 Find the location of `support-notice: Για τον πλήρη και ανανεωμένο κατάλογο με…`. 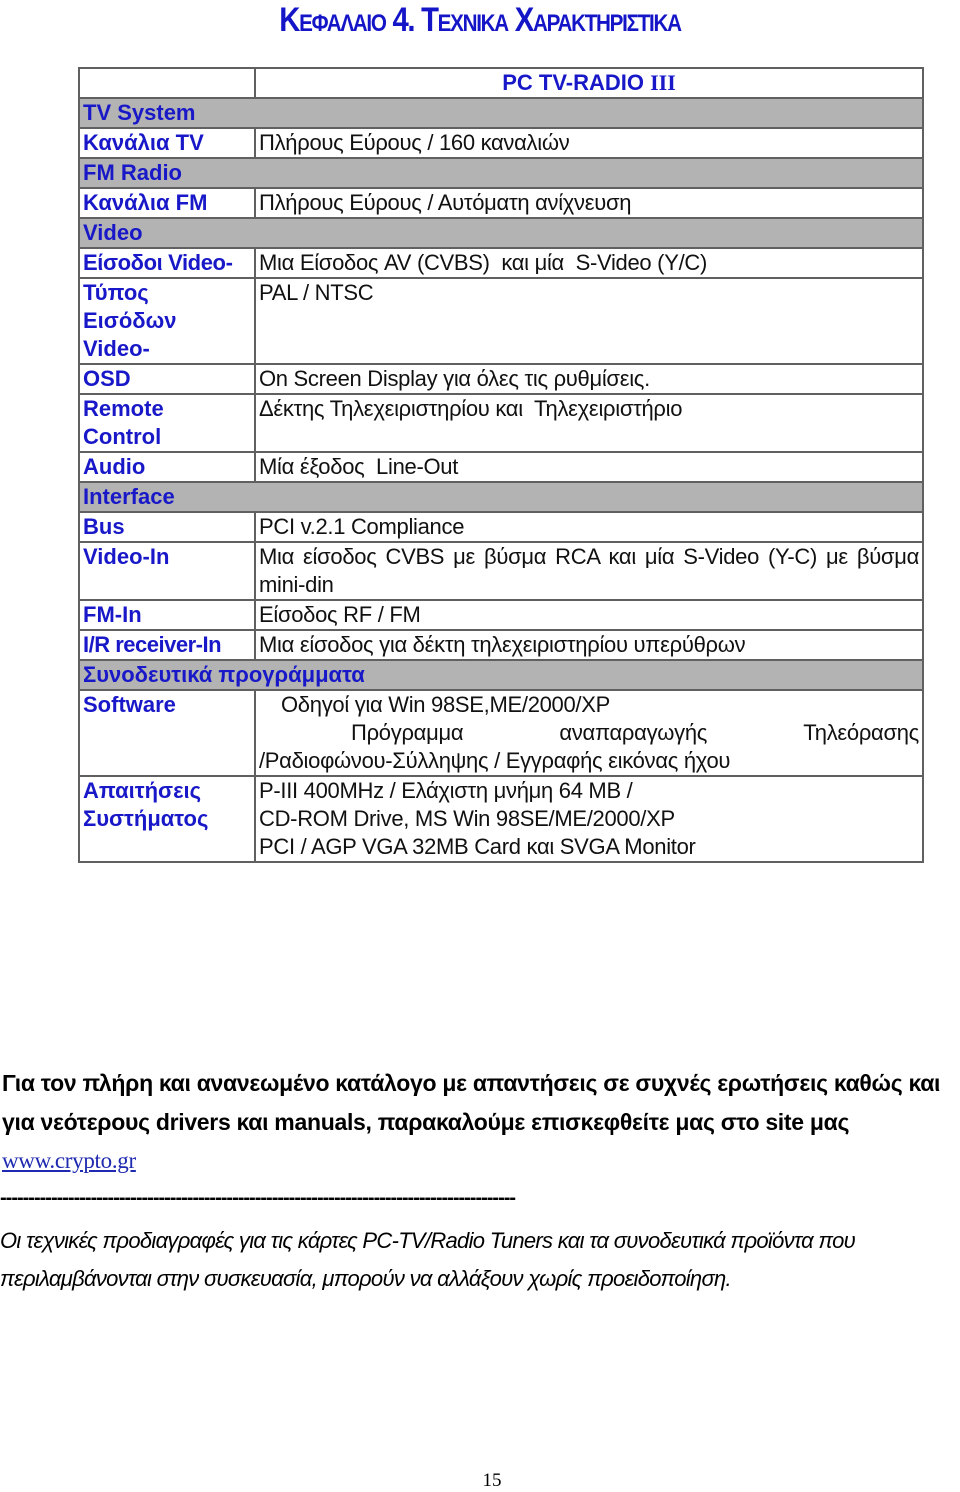

support-notice: Για τον πλήρη και ανανεωμένο κατάλογο με… is located at coordinates (481, 1122).